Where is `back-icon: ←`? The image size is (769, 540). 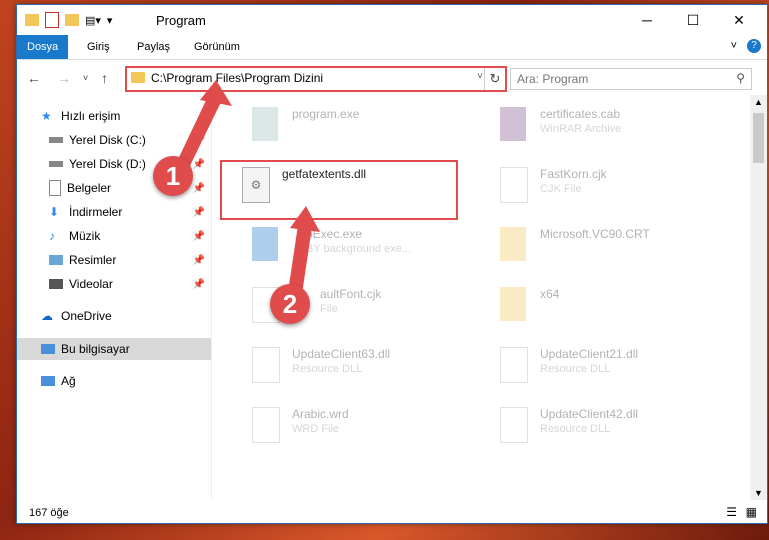
back-icon: ← is located at coordinates (34, 78).